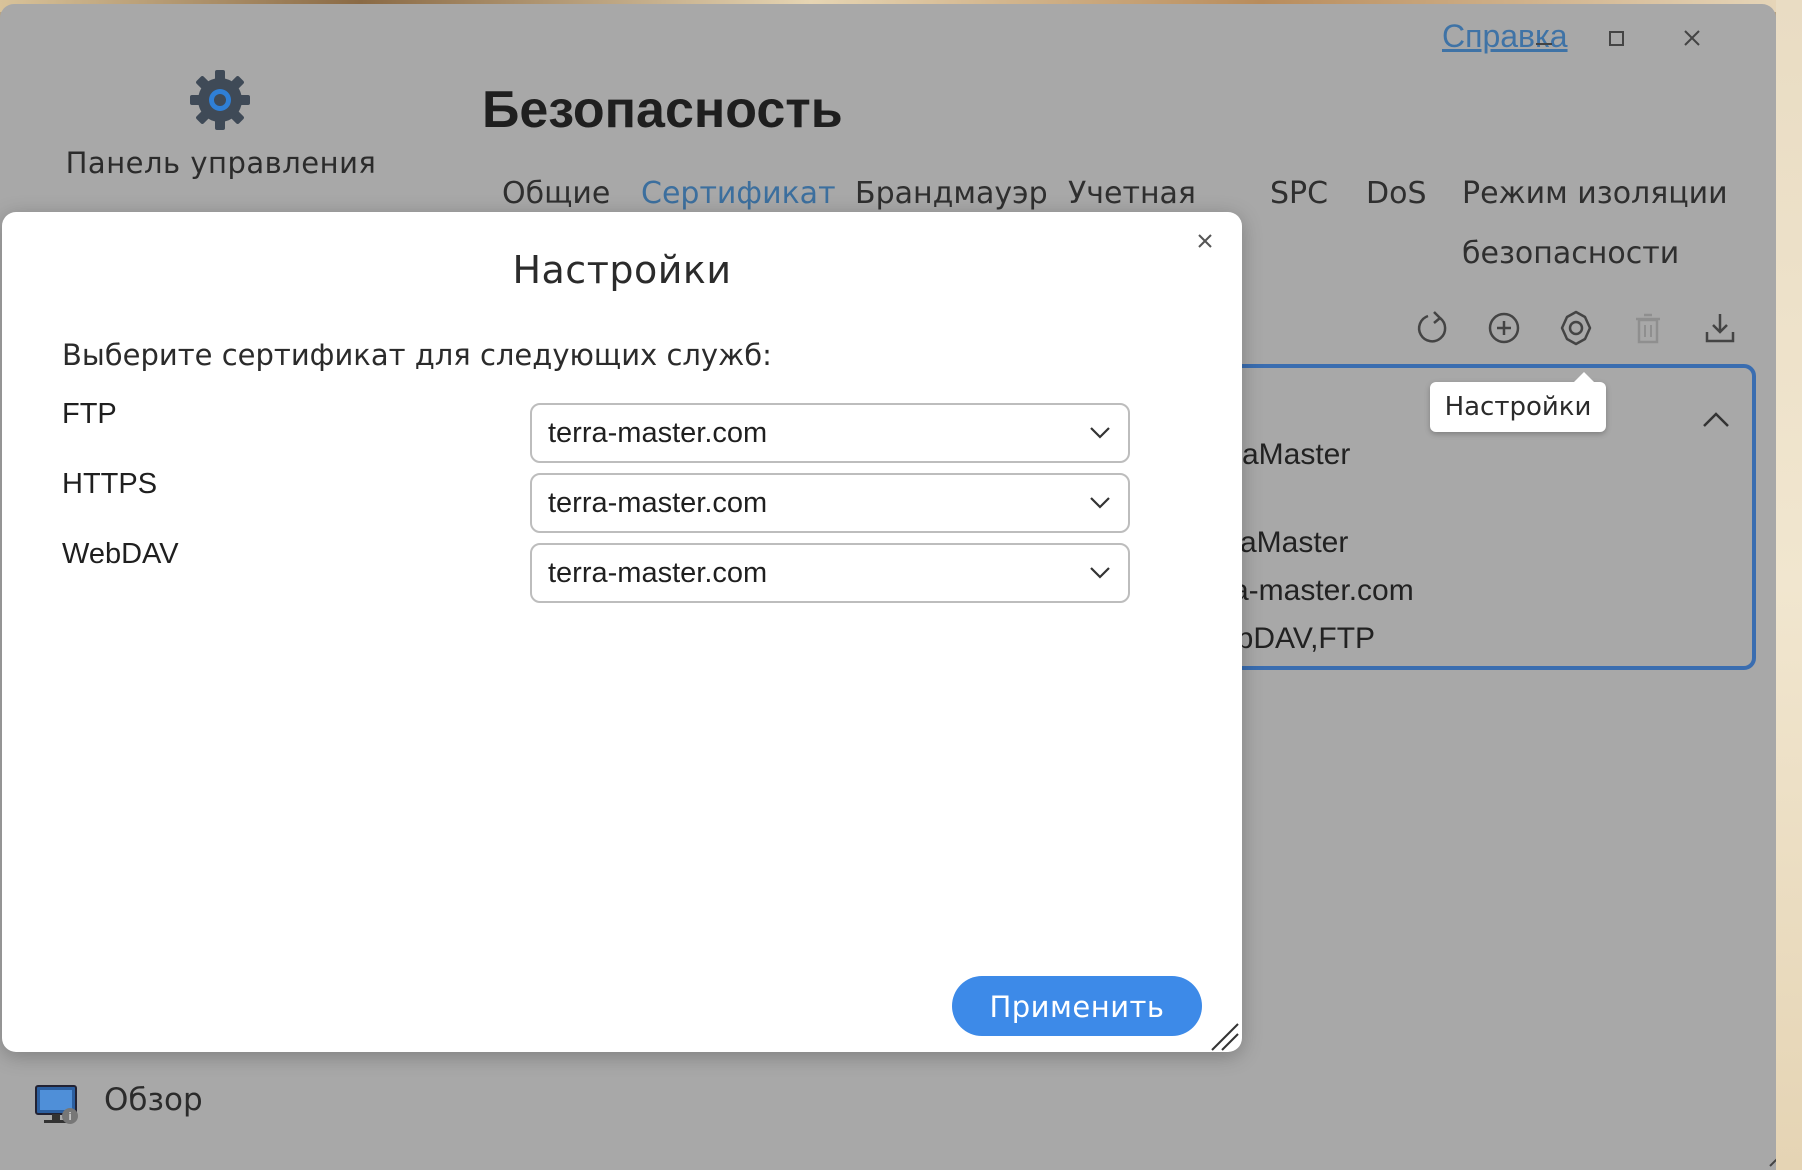  What do you see at coordinates (1616, 38) in the screenshot?
I see `maximize-icon` at bounding box center [1616, 38].